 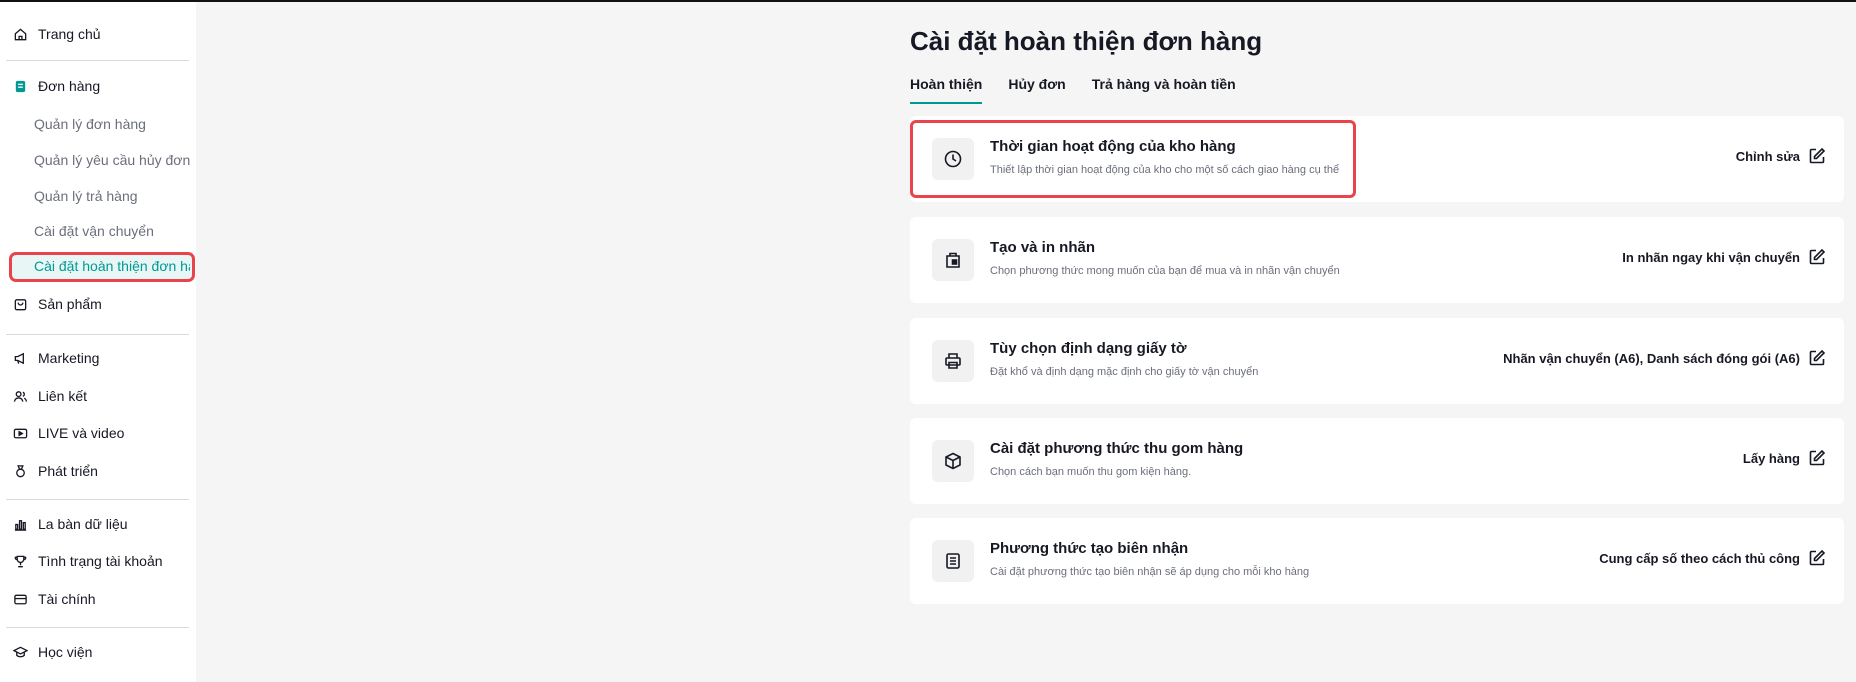 I want to click on sidebar-item-account-health: Tình trạng tài khoản, so click(x=87, y=561).